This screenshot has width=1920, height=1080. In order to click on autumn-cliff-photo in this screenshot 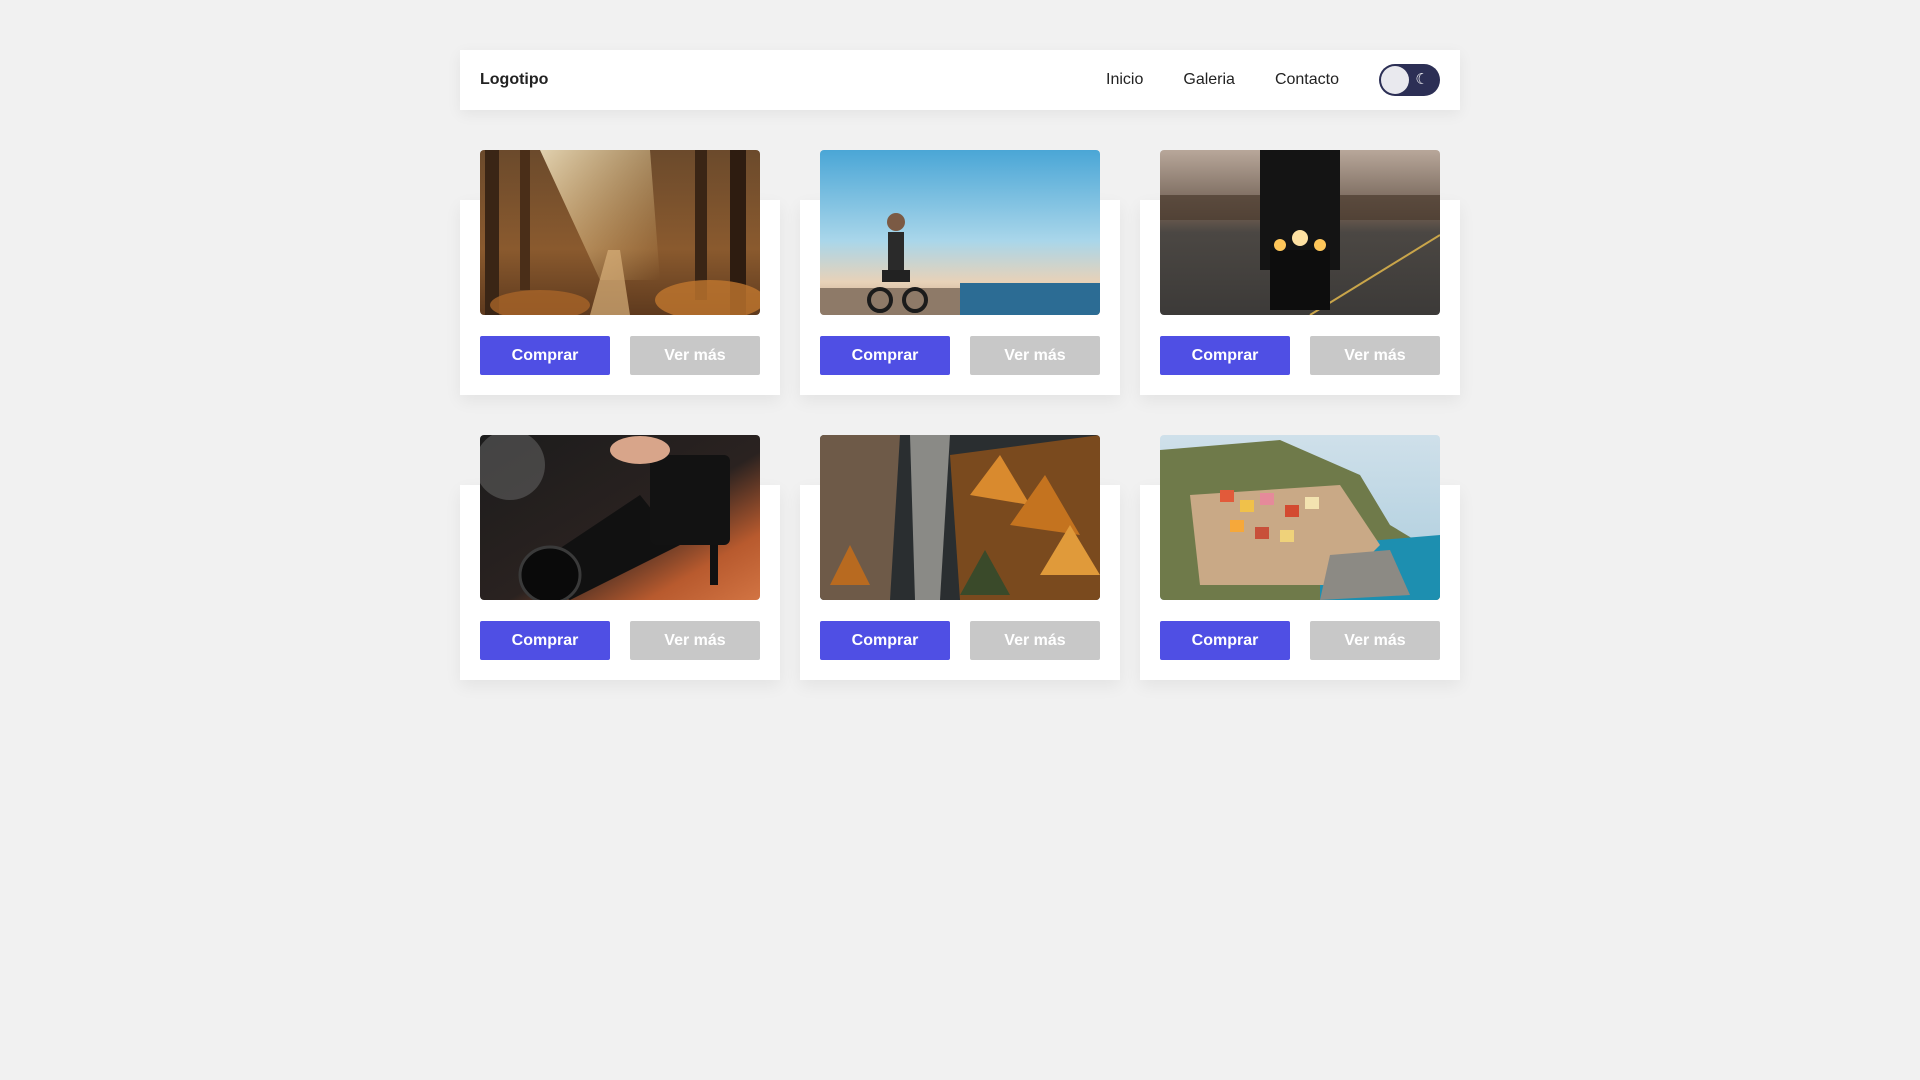, I will do `click(960, 517)`.